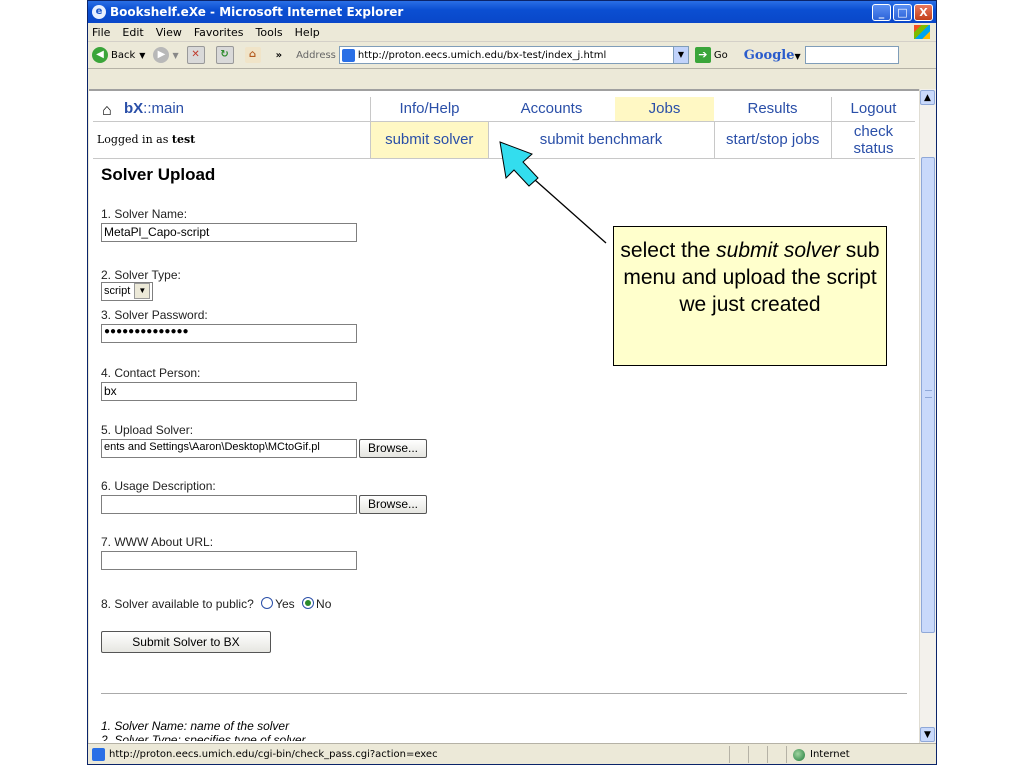 The height and width of the screenshot is (768, 1024). I want to click on callout-pointer-line, so click(566, 207).